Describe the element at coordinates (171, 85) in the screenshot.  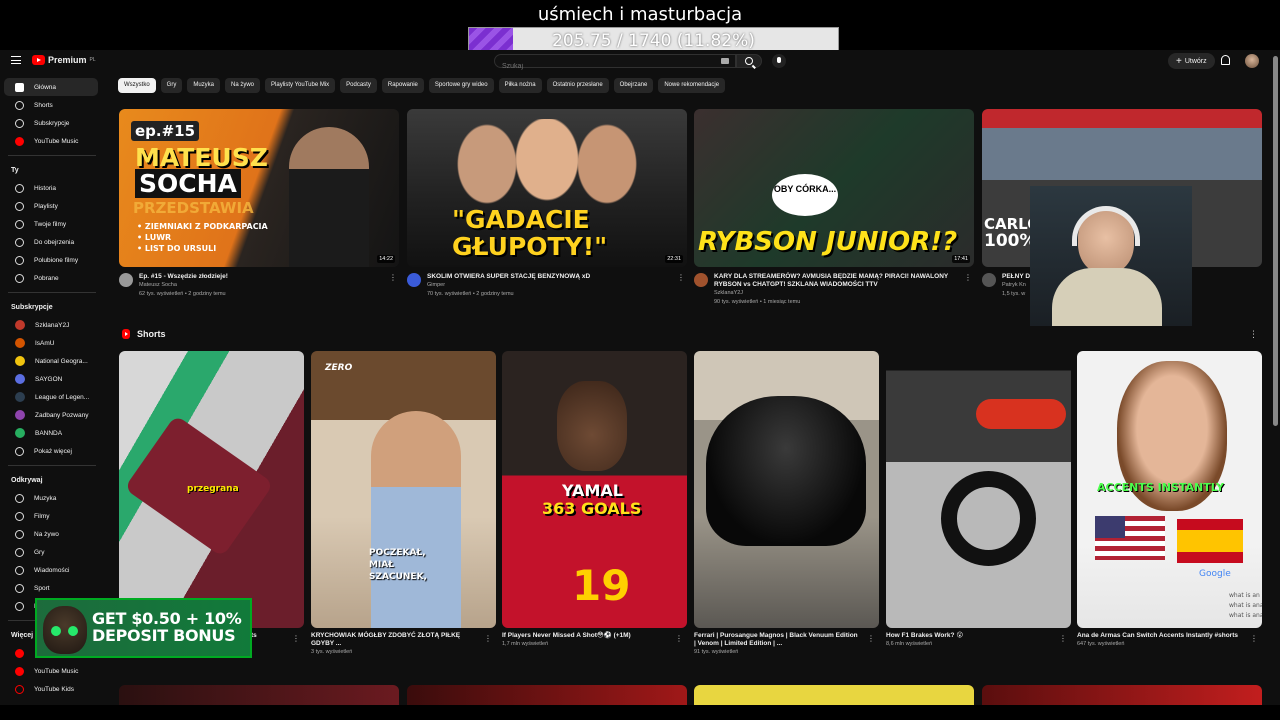
I see `filter-chip: Gry` at that location.